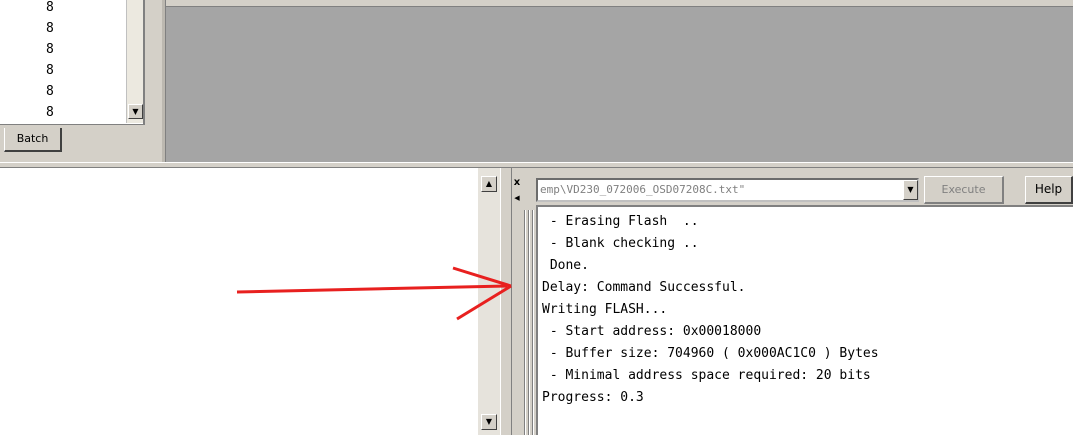 Image resolution: width=1073 pixels, height=435 pixels. I want to click on scroll-up-icon: ▲, so click(489, 184).